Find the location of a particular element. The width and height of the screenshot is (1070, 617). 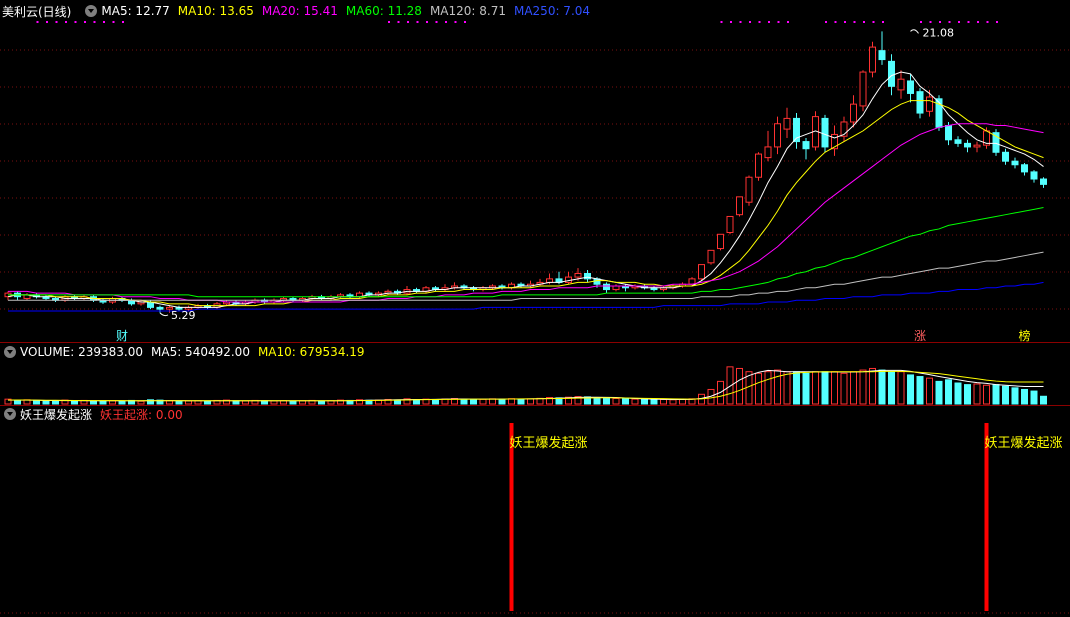

ma60-readout: MA60: 11.28 is located at coordinates (383, 11).